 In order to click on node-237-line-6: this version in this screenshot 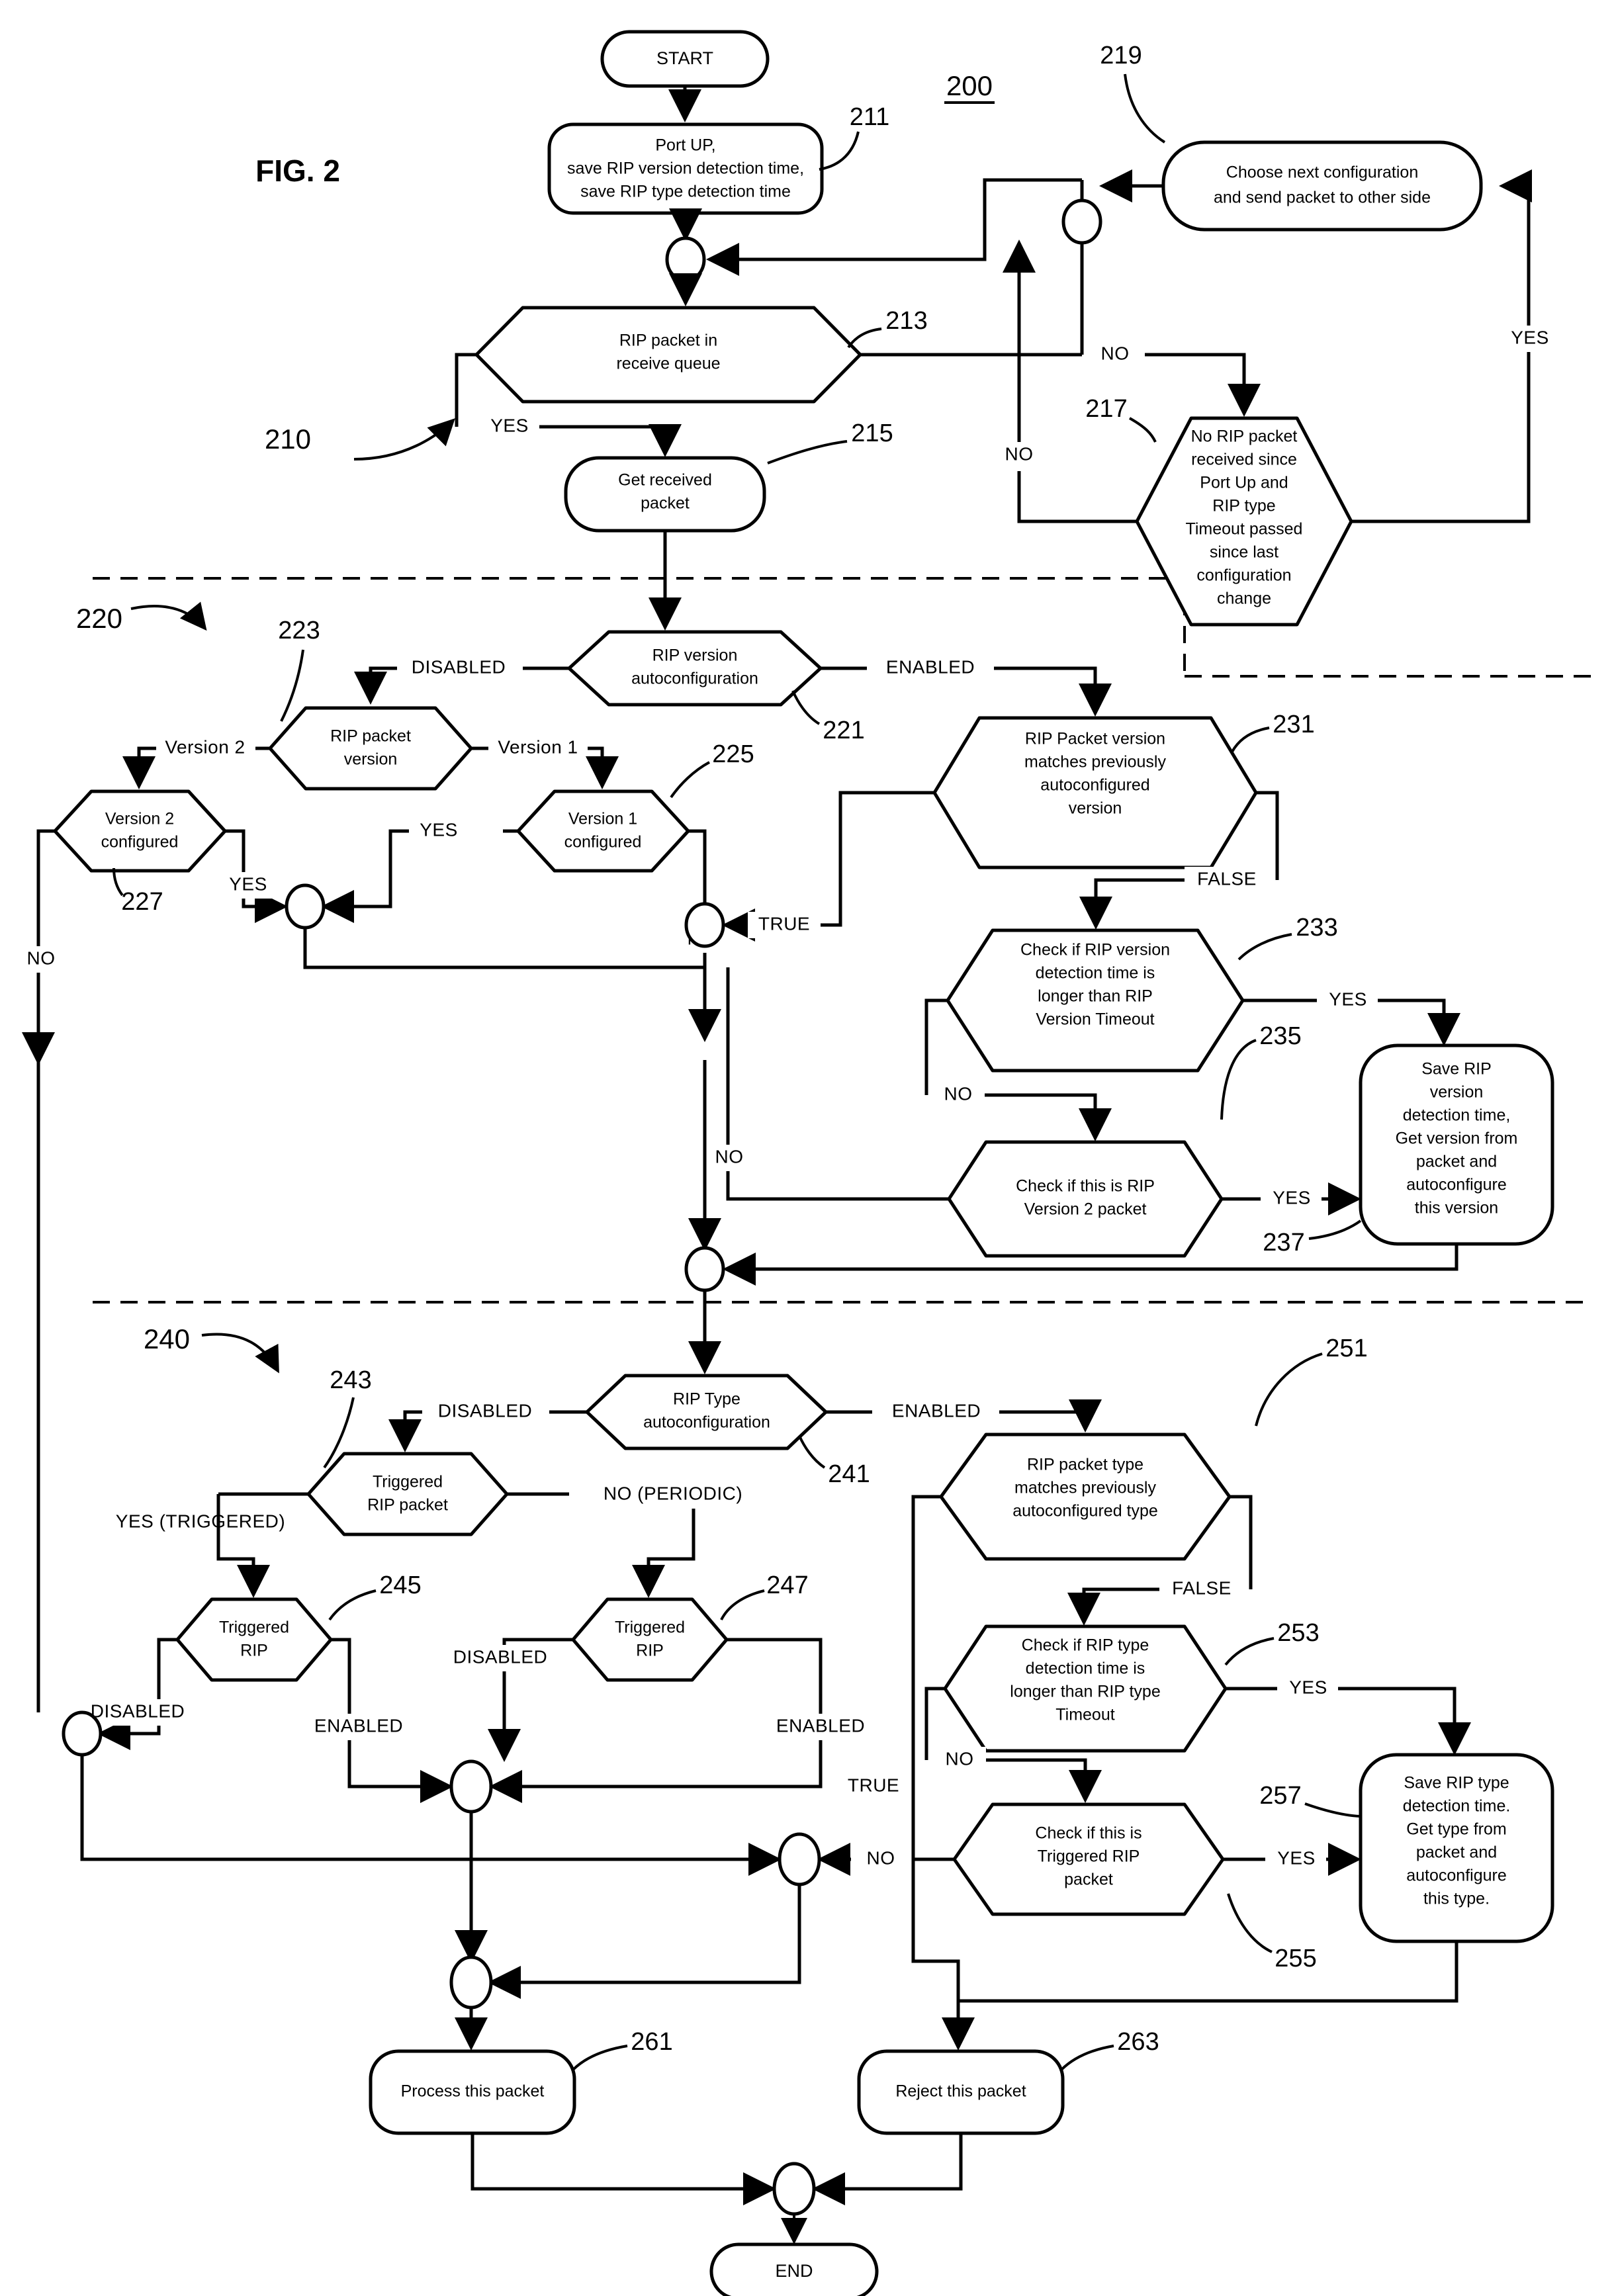, I will do `click(1456, 1208)`.